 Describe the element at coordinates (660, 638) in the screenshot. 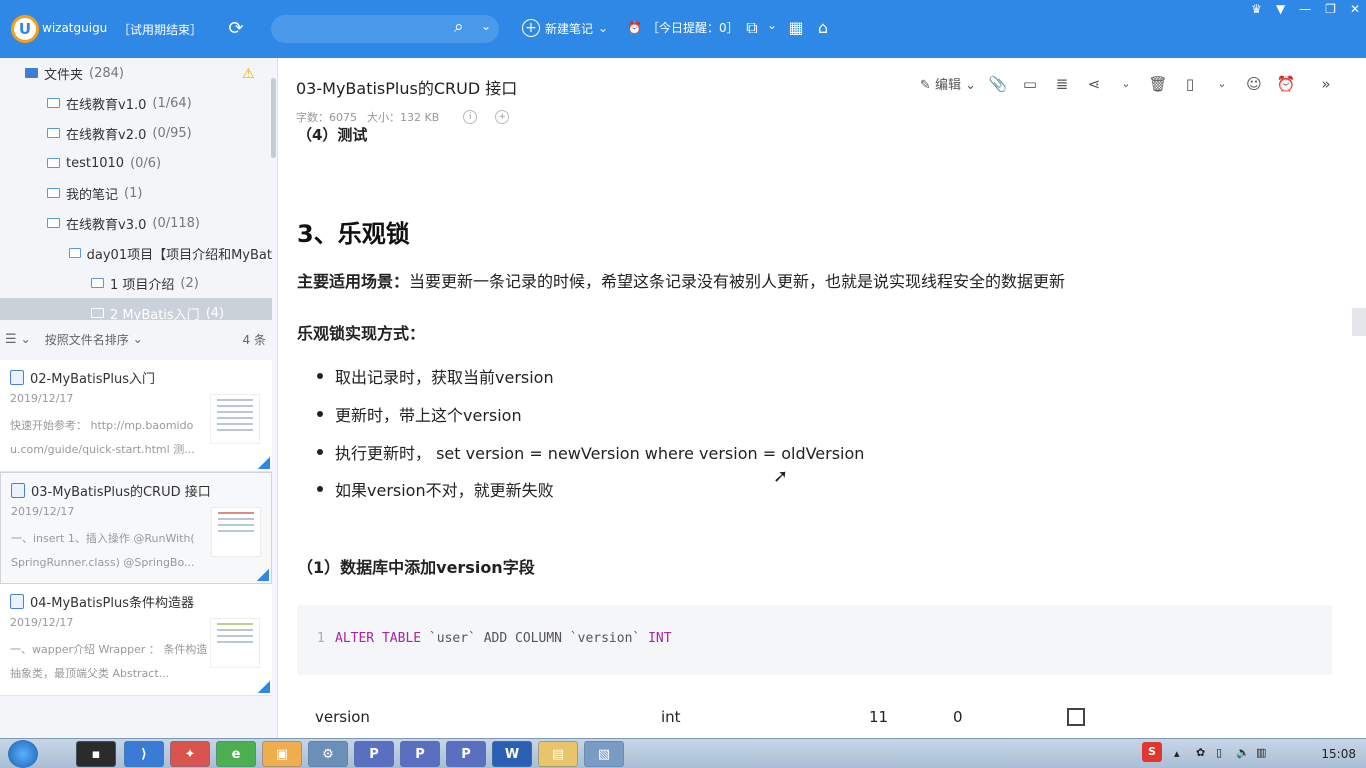

I see `code-keyword: INT` at that location.